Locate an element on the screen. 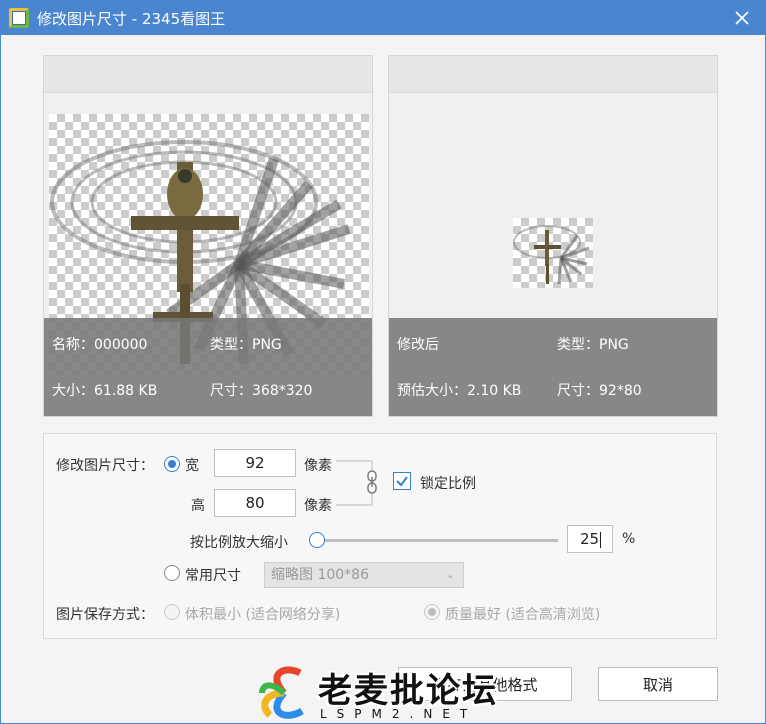 The width and height of the screenshot is (766, 724). common-size-selected: 缩略图 100*86 is located at coordinates (320, 575).